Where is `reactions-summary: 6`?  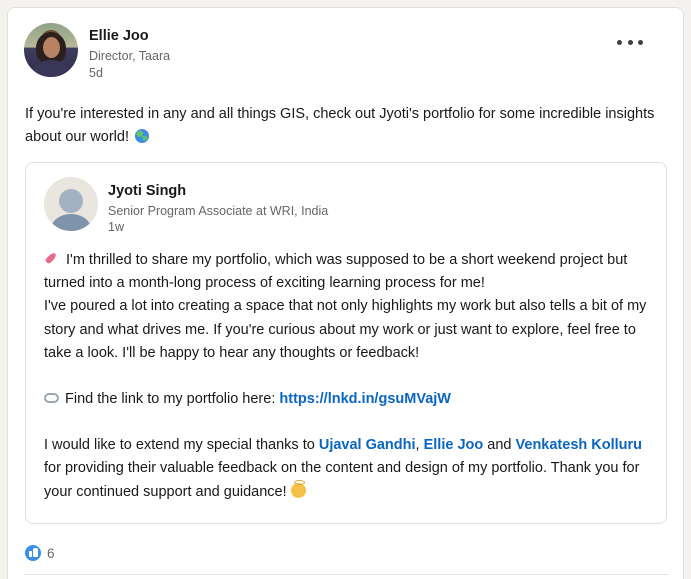
reactions-summary: 6 is located at coordinates (40, 553).